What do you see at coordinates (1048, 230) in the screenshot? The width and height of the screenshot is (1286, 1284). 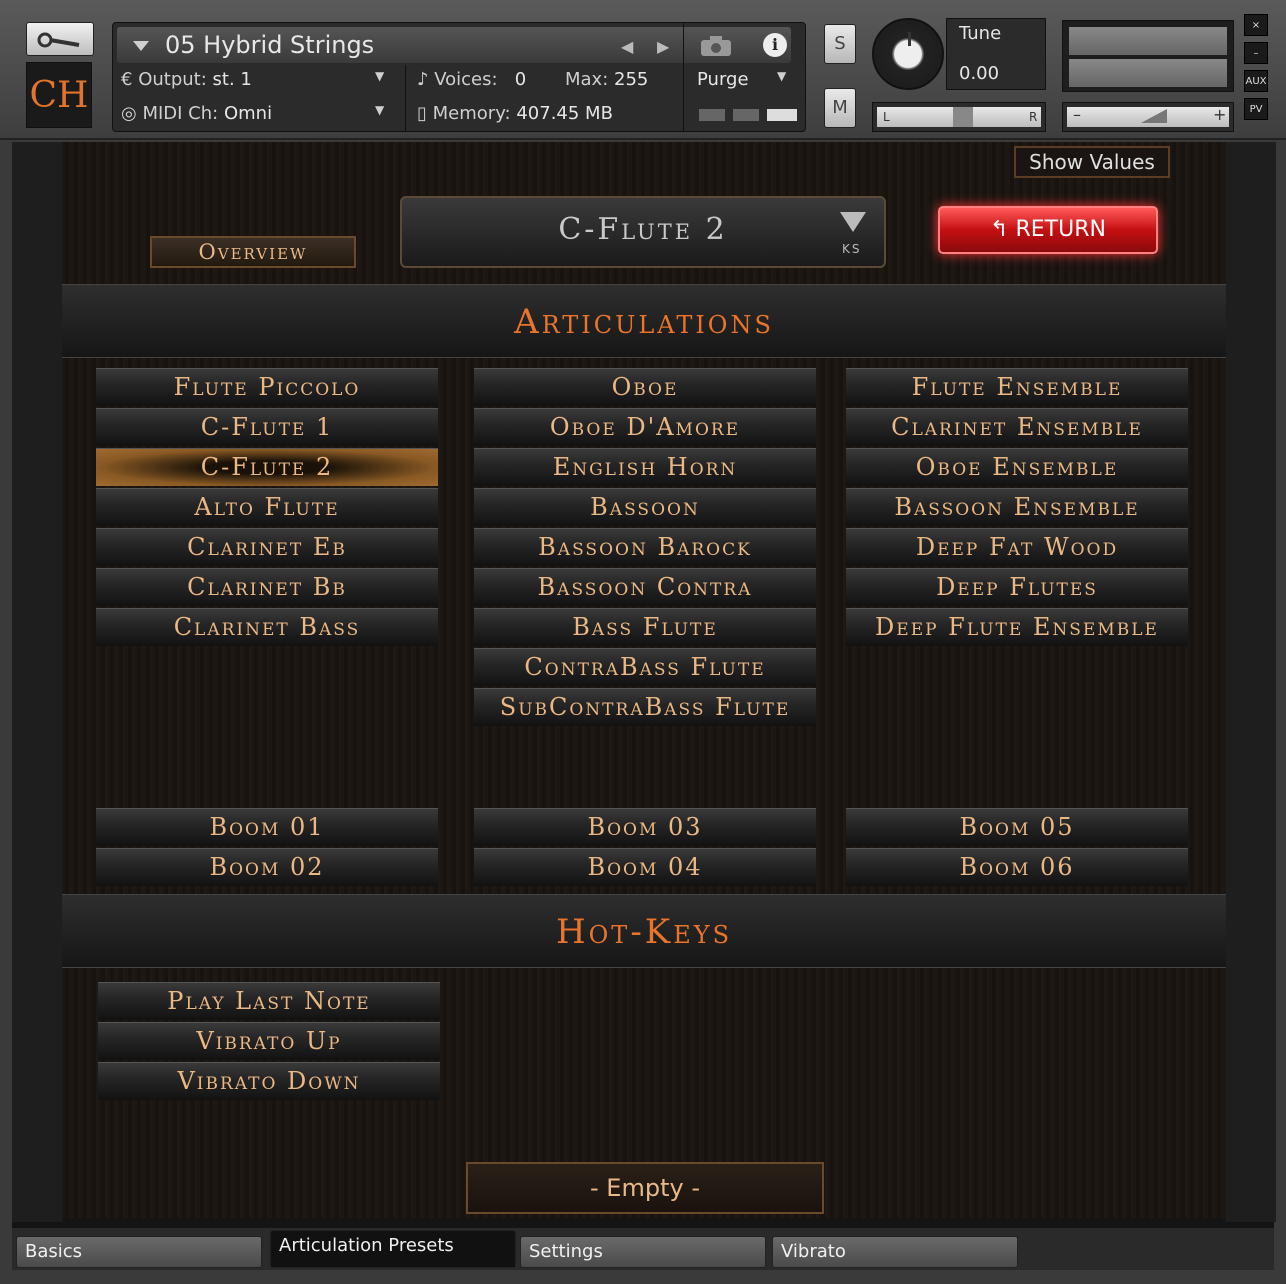 I see `return-button: ↰ RETURN` at bounding box center [1048, 230].